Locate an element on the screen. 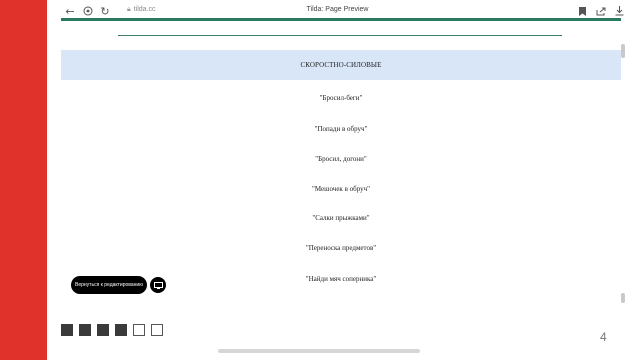 Image resolution: width=640 pixels, height=360 pixels. bookmark-icon is located at coordinates (582, 11).